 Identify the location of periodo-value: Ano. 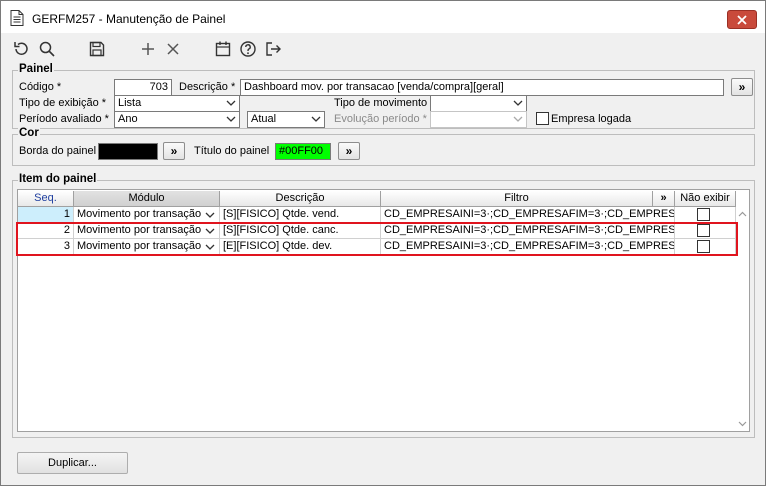
(128, 119).